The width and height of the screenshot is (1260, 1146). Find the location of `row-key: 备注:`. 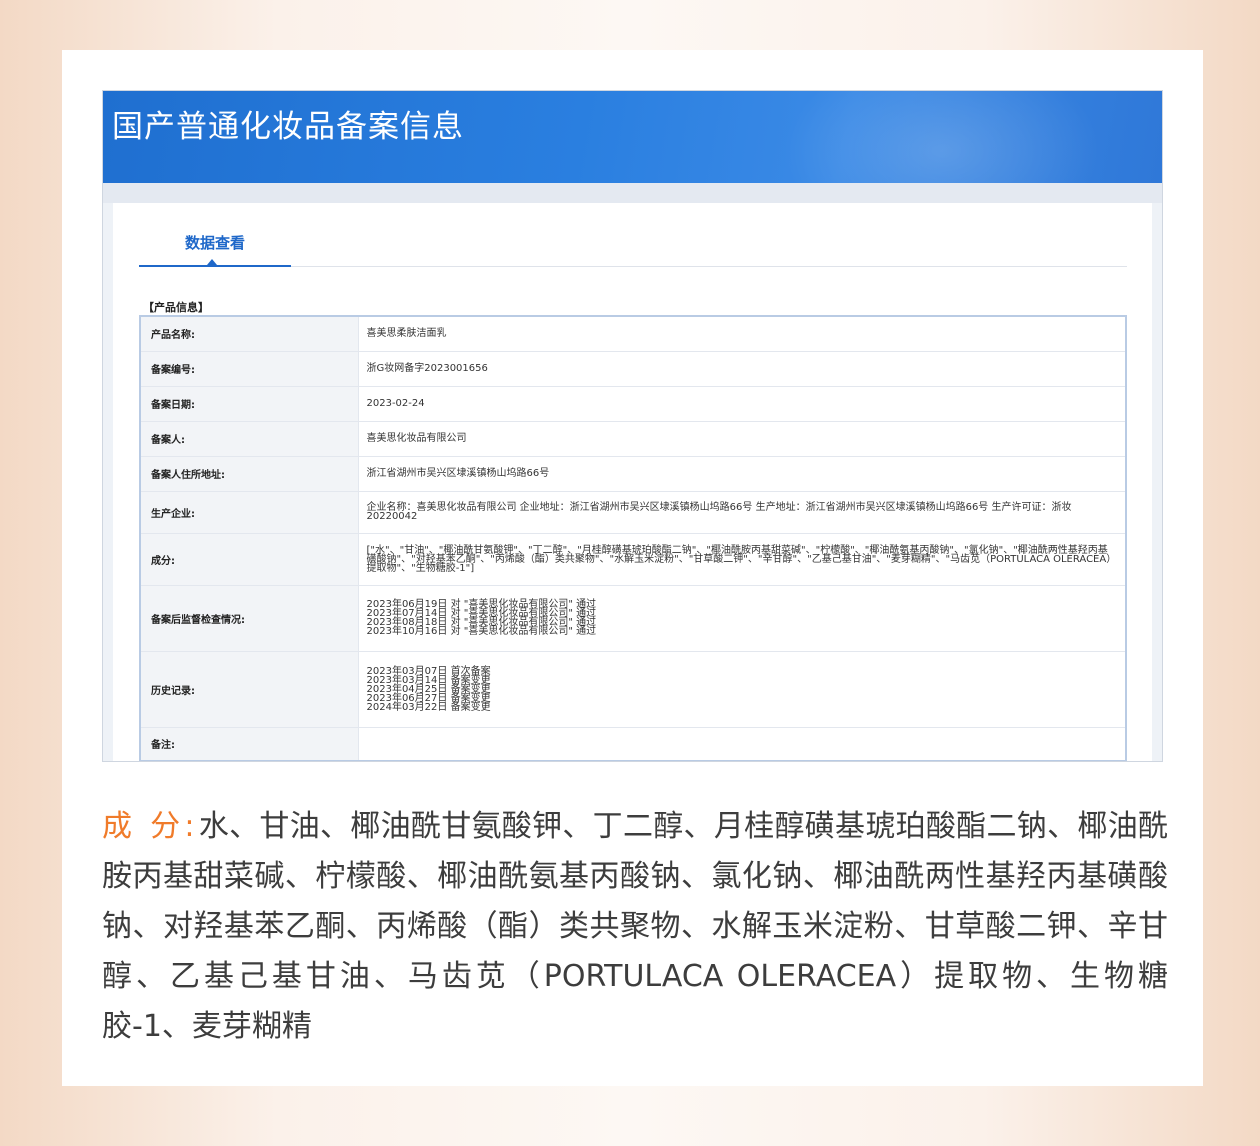

row-key: 备注: is located at coordinates (249, 743).